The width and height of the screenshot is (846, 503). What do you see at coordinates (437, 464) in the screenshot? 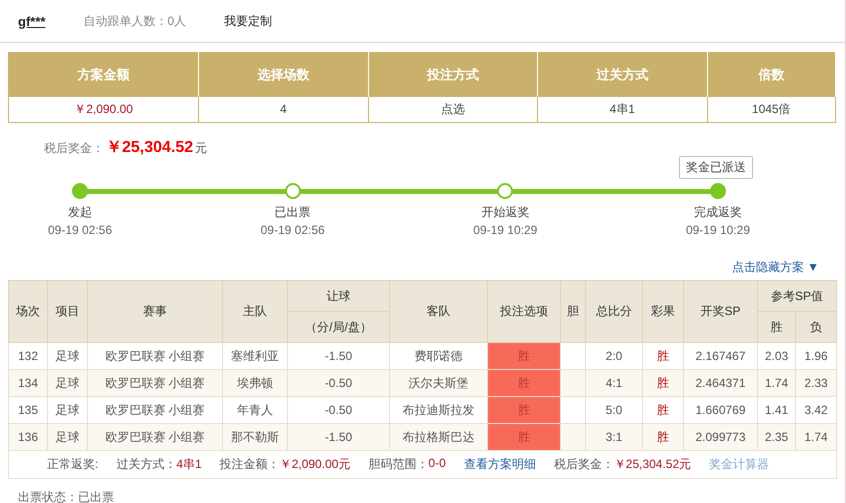
I see `field-value: 0-0` at bounding box center [437, 464].